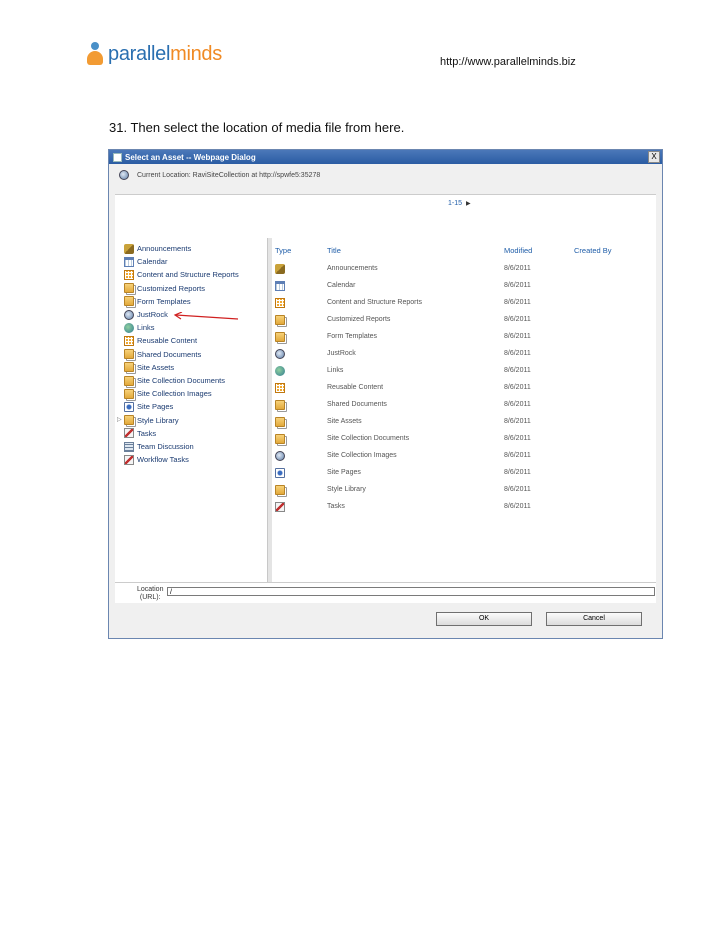 The image size is (728, 943). I want to click on asset-title: Reusable Content, so click(355, 387).